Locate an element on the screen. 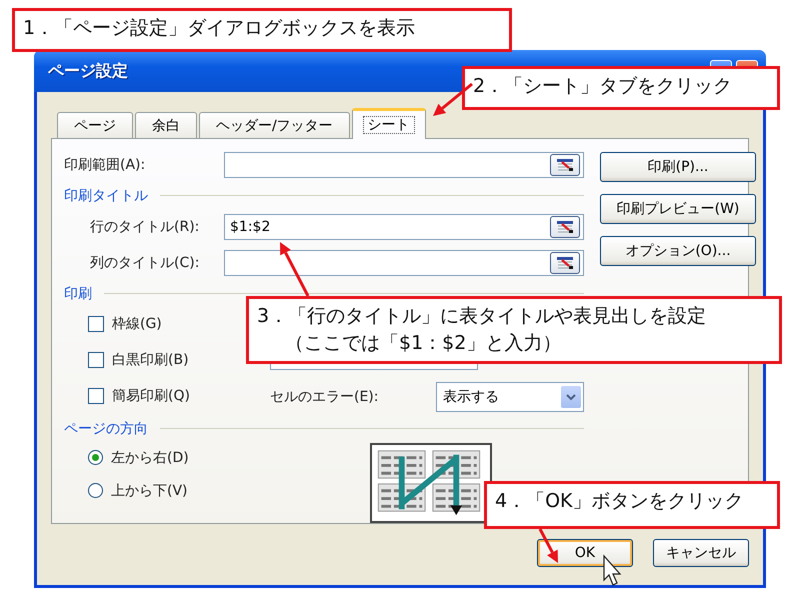 This screenshot has height=600, width=800. field-label: セルのエラー(E): is located at coordinates (325, 397).